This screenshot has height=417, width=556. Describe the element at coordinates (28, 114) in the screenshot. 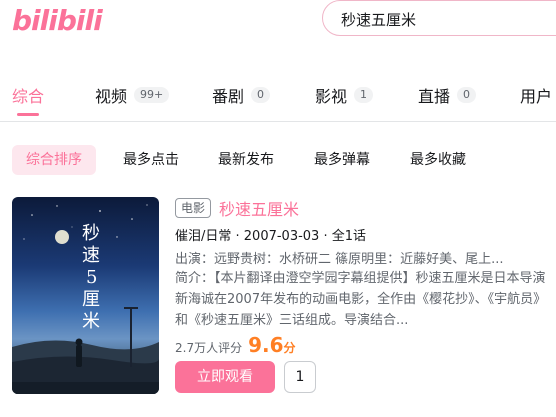

I see `active-tab-indicator` at that location.